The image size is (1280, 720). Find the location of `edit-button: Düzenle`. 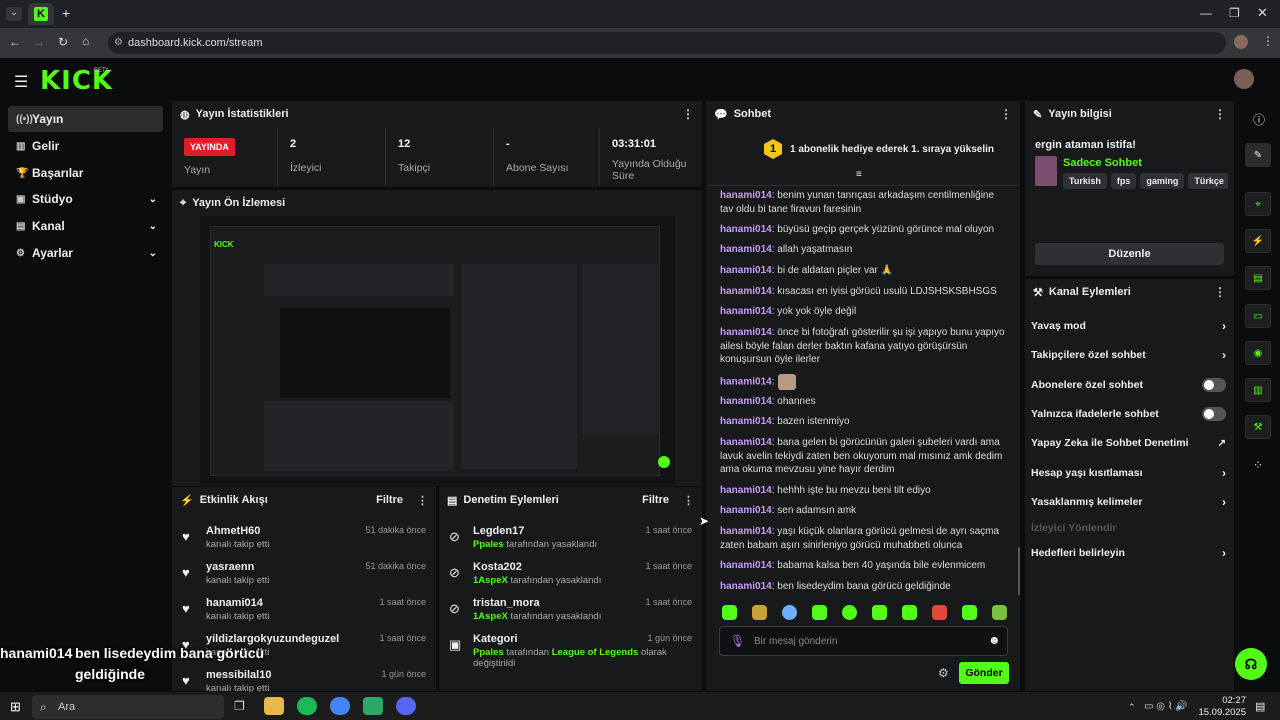

edit-button: Düzenle is located at coordinates (1129, 254).